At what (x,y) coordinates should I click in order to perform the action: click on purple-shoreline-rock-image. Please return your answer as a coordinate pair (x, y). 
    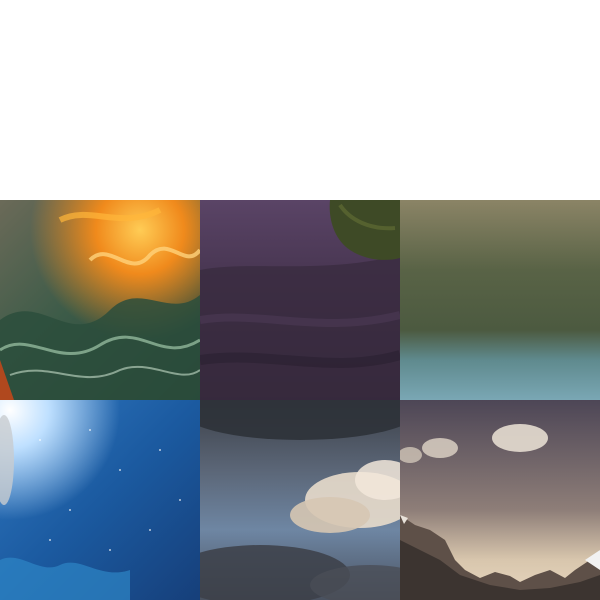
    Looking at the image, I should click on (300, 300).